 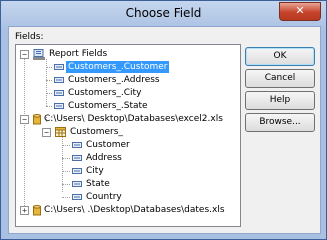 I want to click on column-label: Address, so click(x=104, y=158).